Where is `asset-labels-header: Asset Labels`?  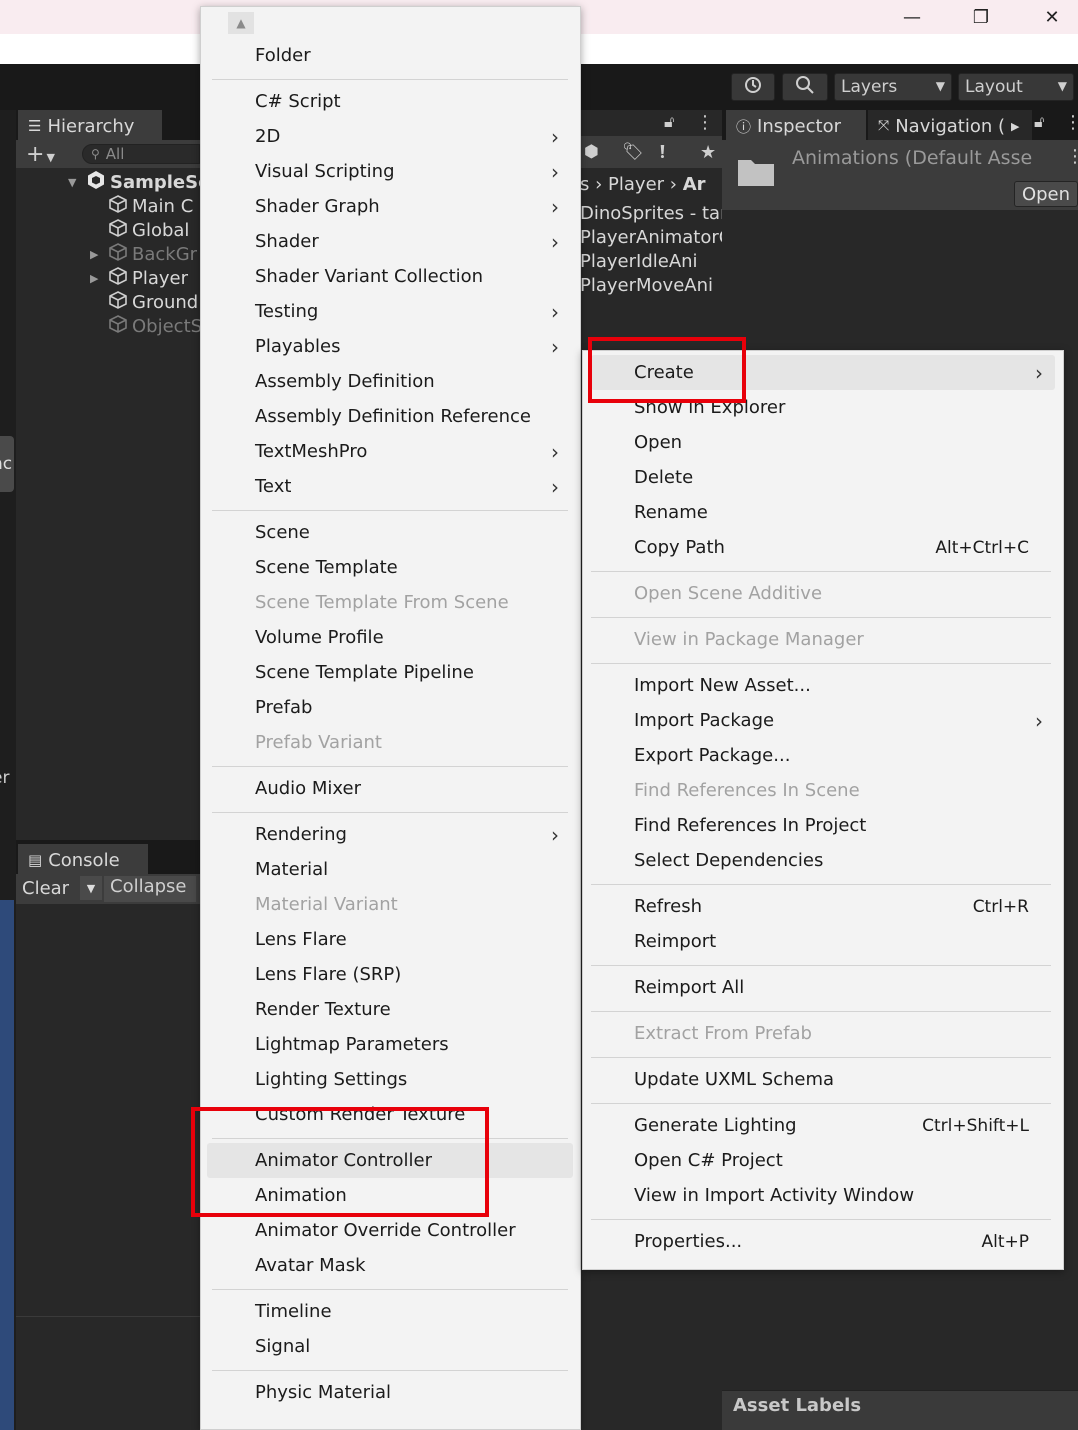 asset-labels-header: Asset Labels is located at coordinates (900, 1410).